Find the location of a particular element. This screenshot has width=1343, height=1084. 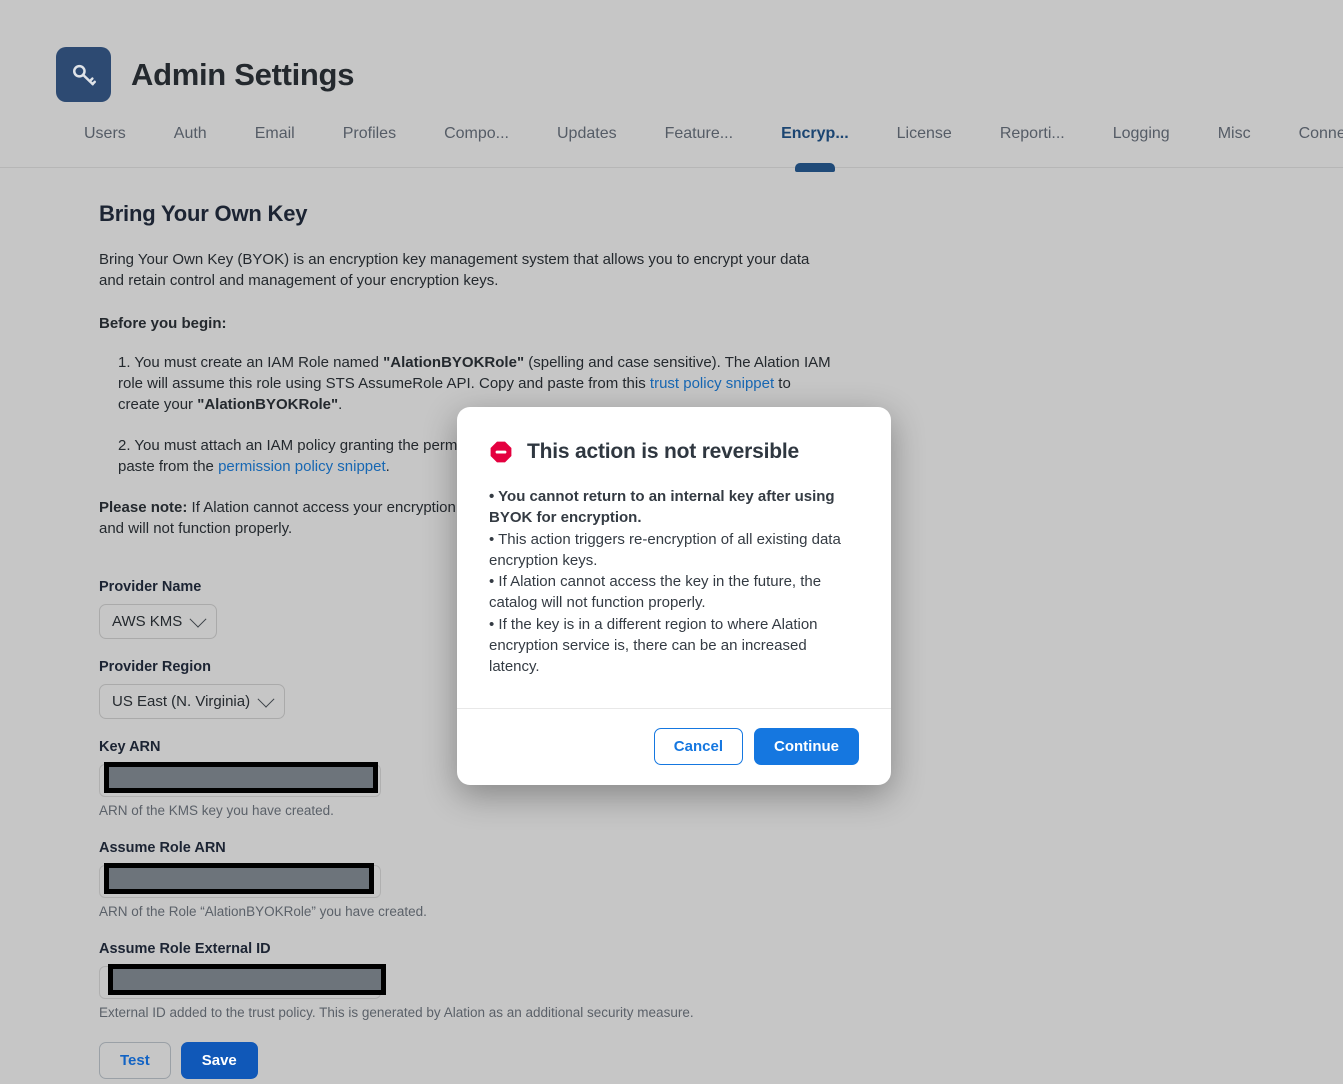

assume-role-arn-input is located at coordinates (240, 880).